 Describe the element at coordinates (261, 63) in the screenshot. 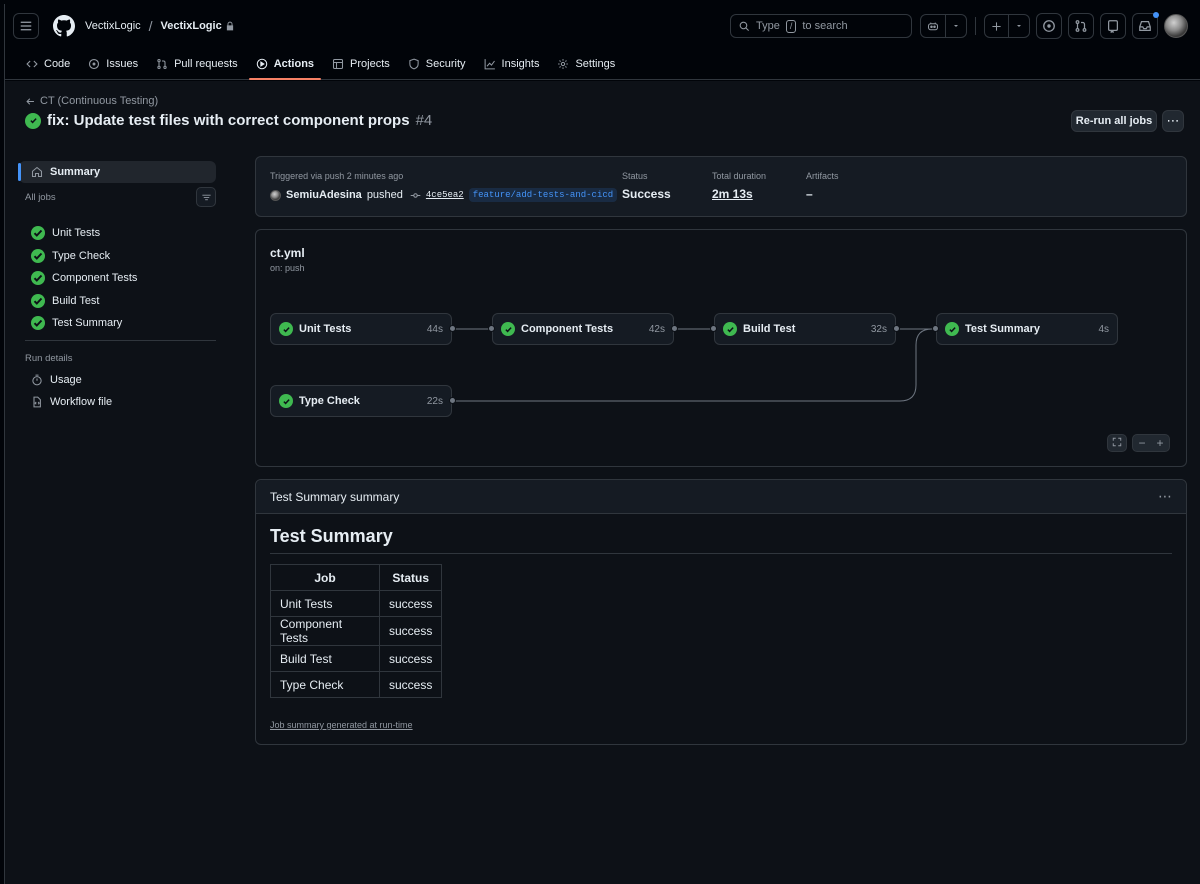

I see `play-icon` at that location.